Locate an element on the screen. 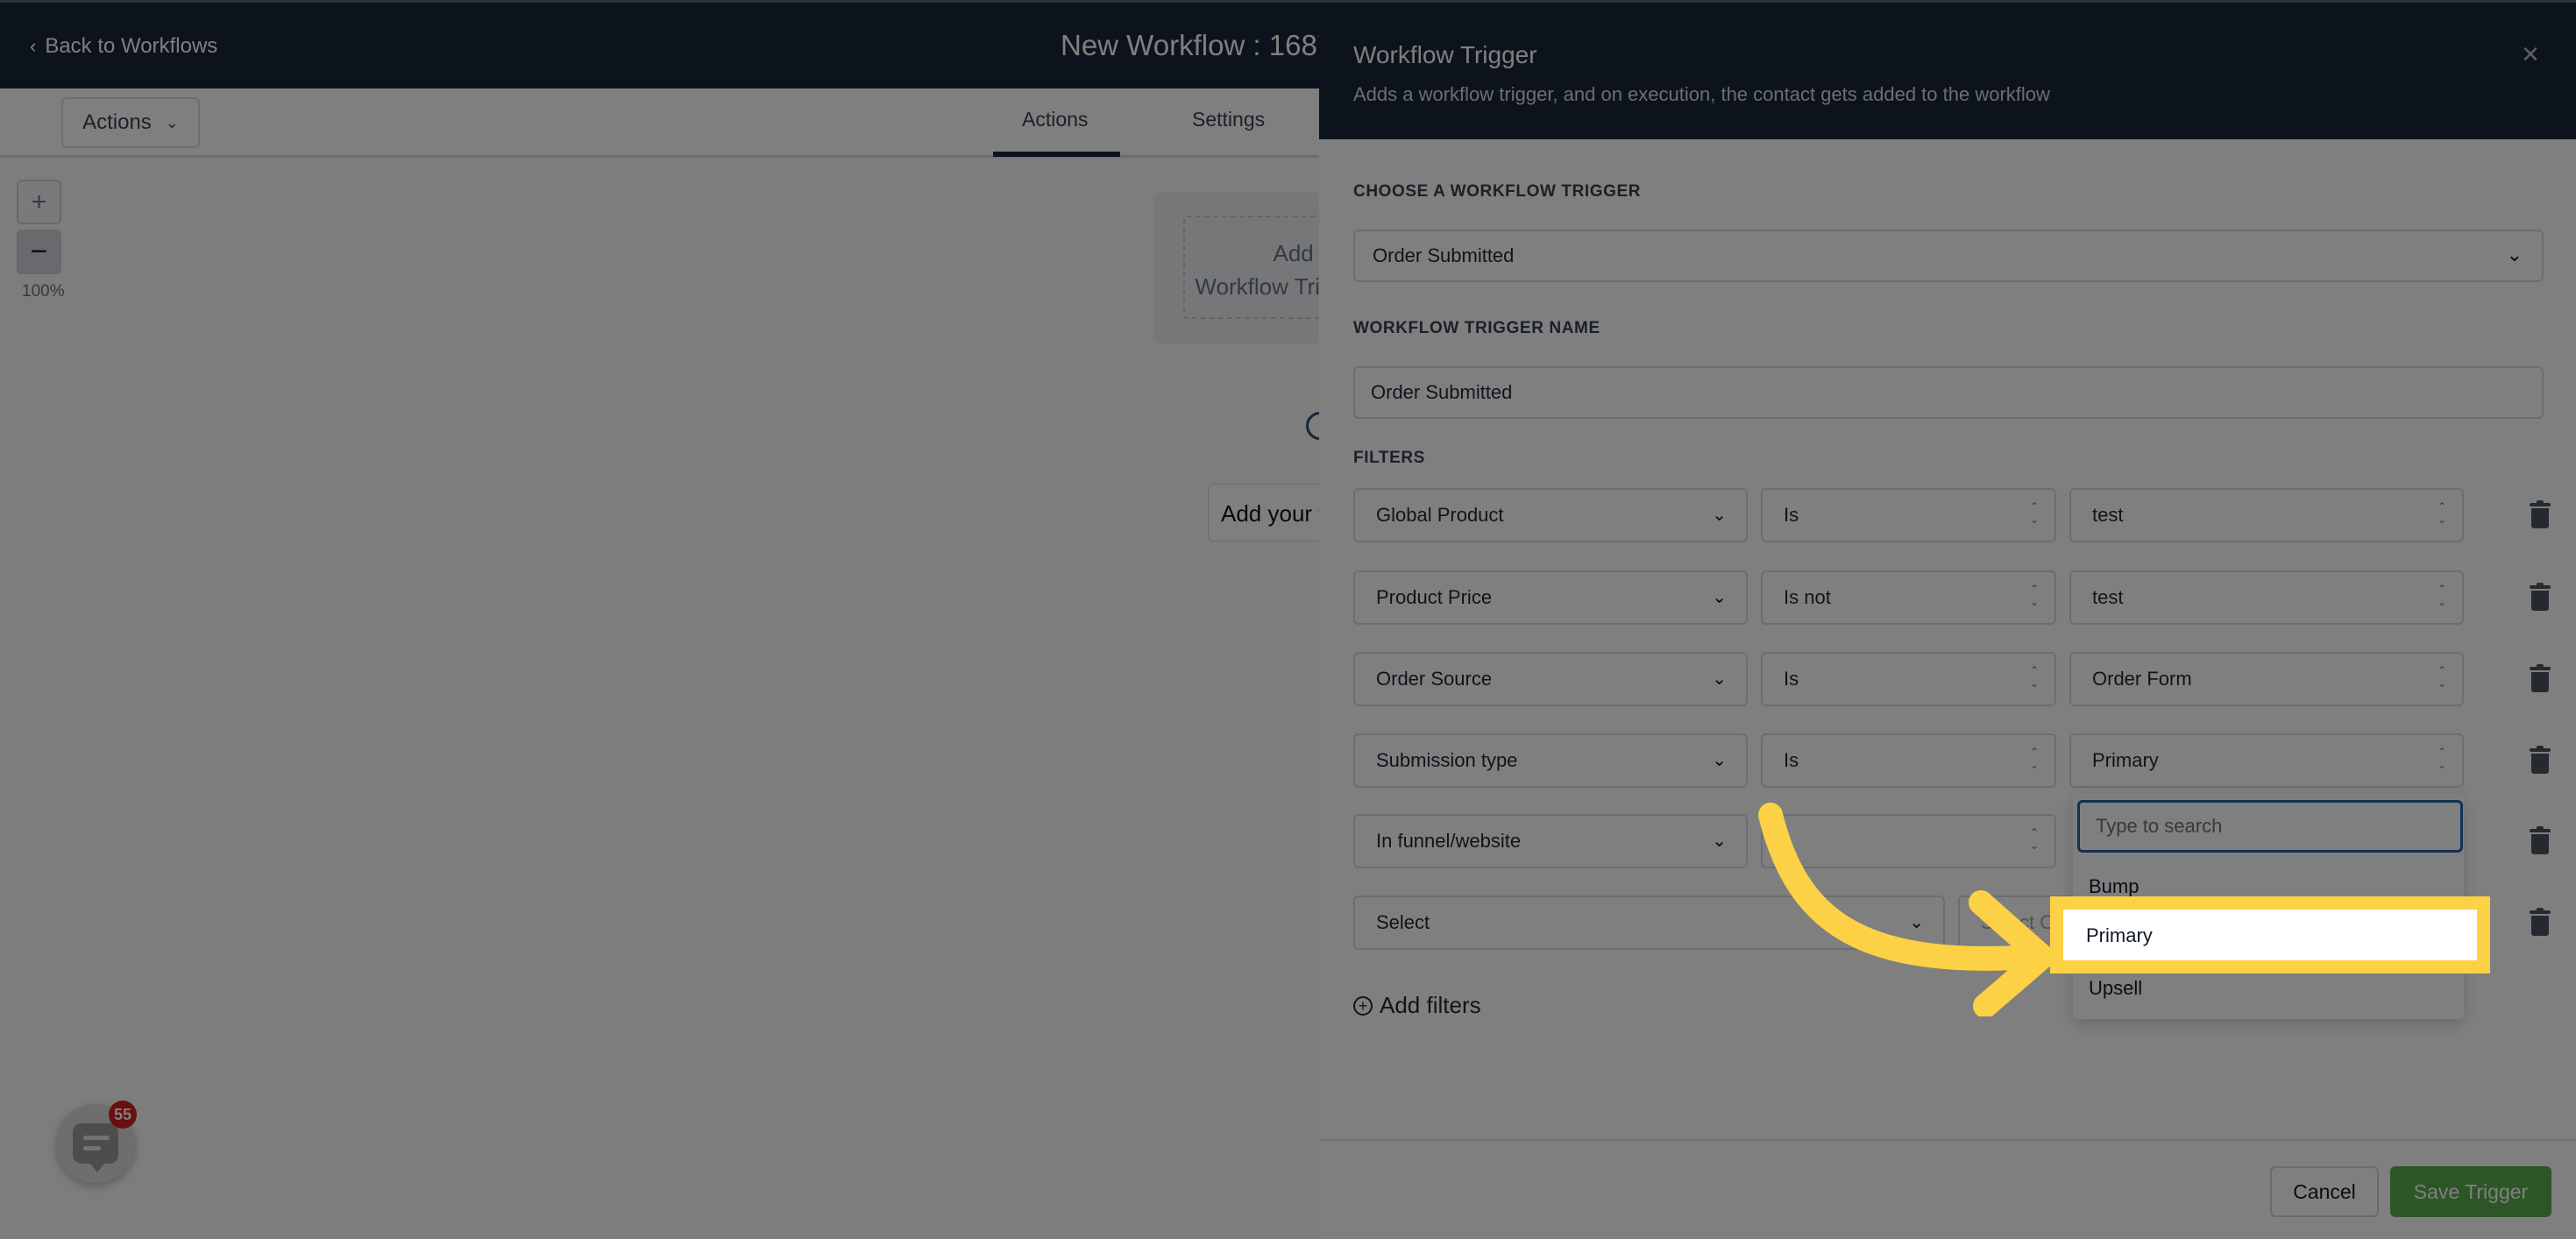 The height and width of the screenshot is (1239, 2576). filter-field-value: Product Price is located at coordinates (1434, 597).